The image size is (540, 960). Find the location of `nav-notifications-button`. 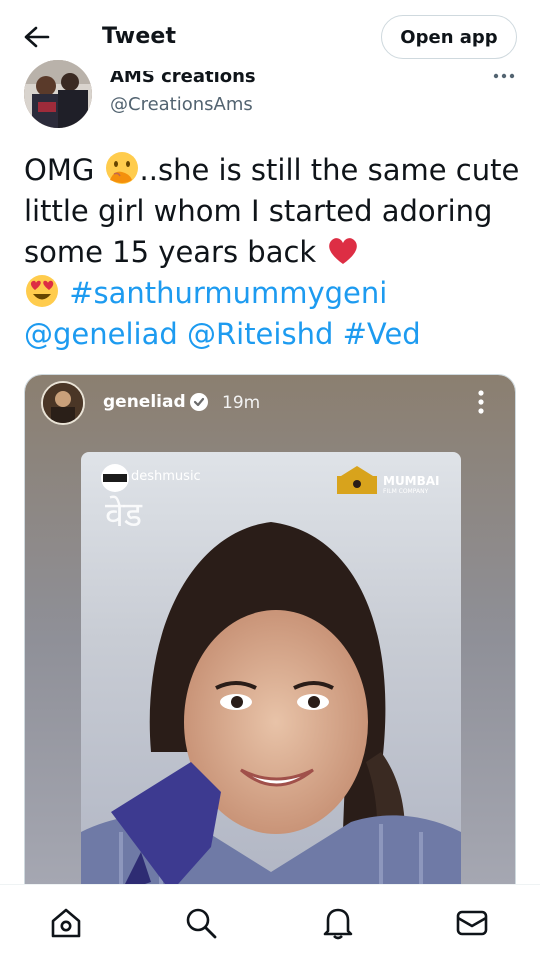

nav-notifications-button is located at coordinates (338, 923).